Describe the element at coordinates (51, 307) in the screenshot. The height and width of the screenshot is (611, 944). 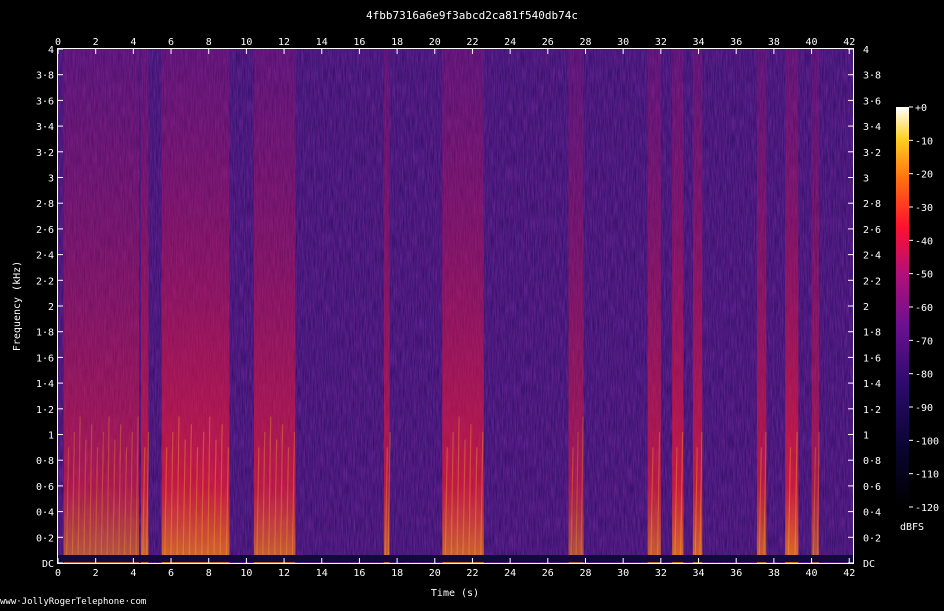
I see `y-tick-label-left: 2` at that location.